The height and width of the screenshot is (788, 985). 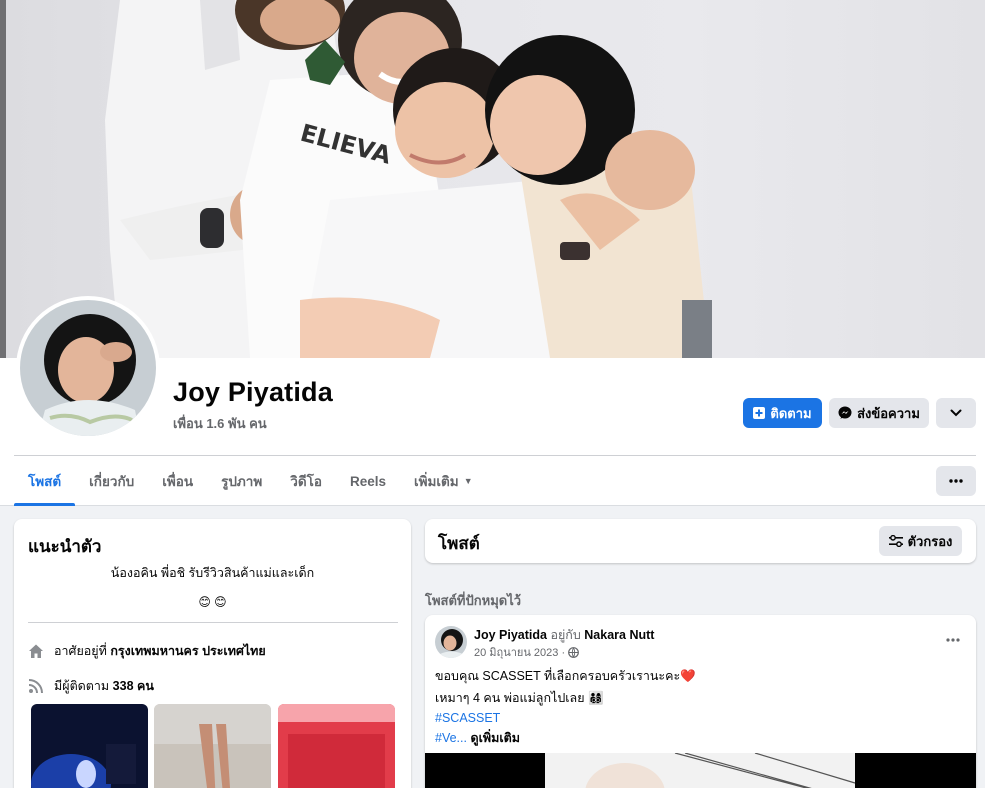 I want to click on post-date: 20 มิถุนายน 2023 ·, so click(x=527, y=652).